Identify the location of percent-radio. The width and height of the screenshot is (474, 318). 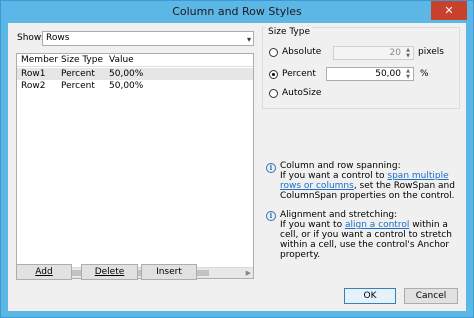
(273, 74).